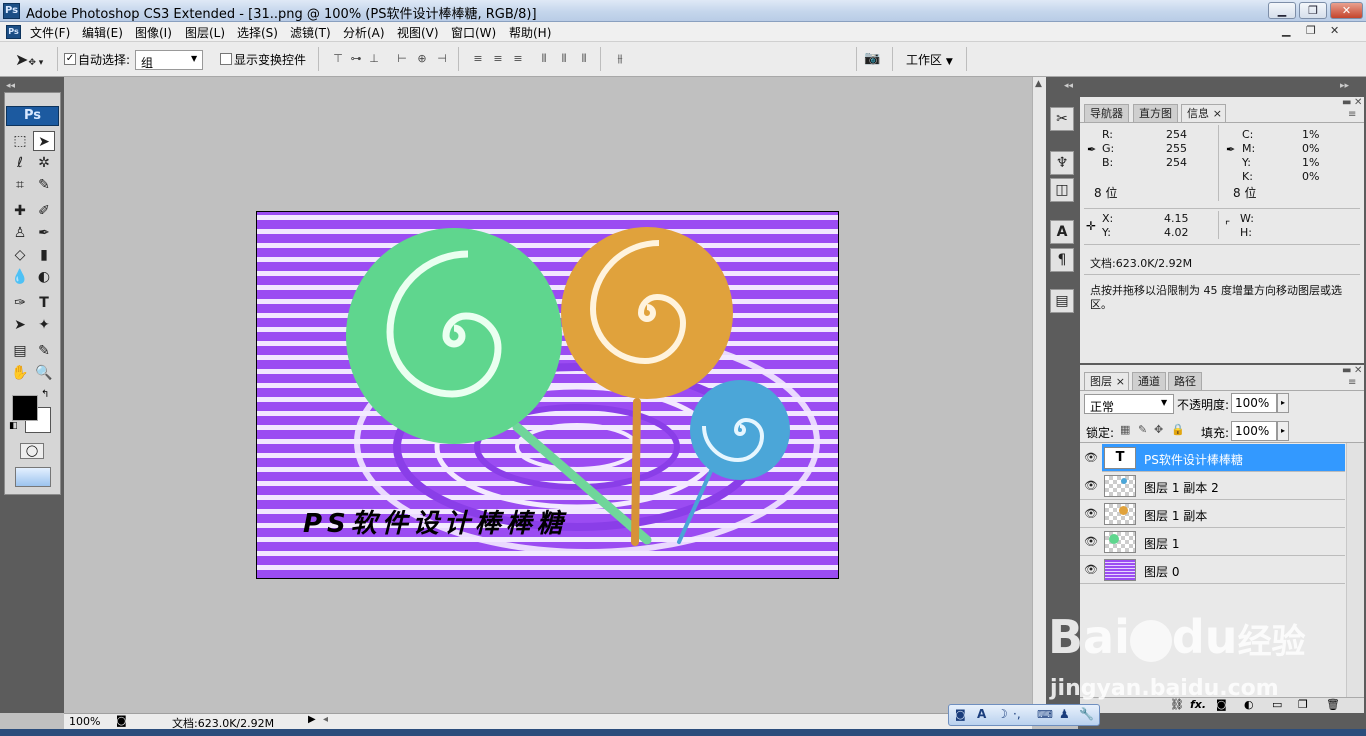 This screenshot has height=736, width=1366. Describe the element at coordinates (1062, 301) in the screenshot. I see `layer-comps-icon: ▤` at that location.